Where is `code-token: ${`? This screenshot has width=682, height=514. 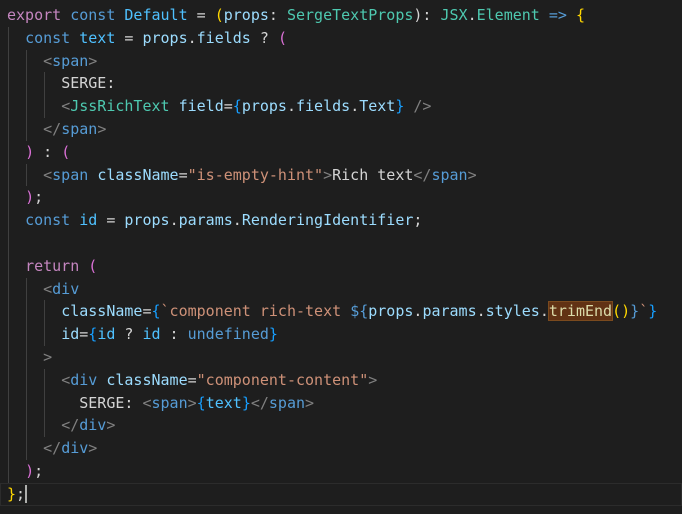
code-token: ${ is located at coordinates (359, 311).